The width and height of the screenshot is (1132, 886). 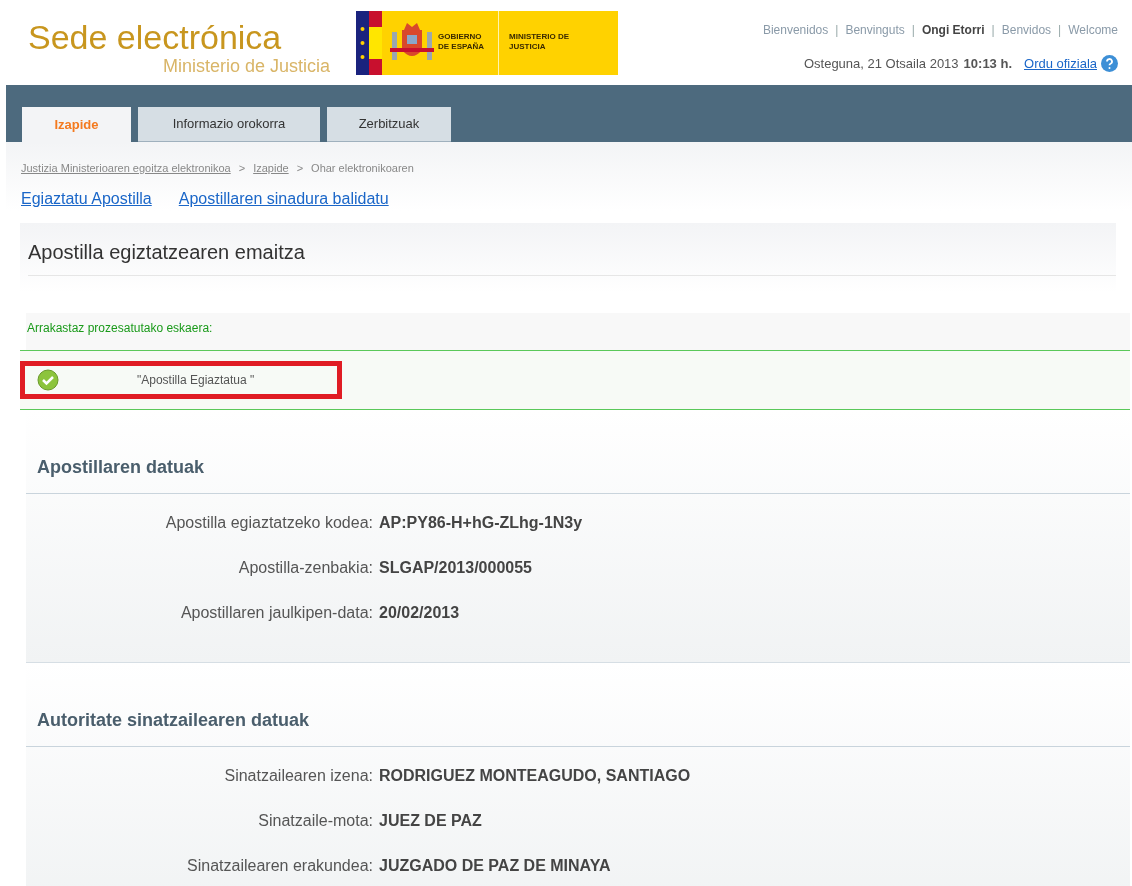 What do you see at coordinates (572, 256) in the screenshot?
I see `page-title: Apostilla egiztatzearen emaitza` at bounding box center [572, 256].